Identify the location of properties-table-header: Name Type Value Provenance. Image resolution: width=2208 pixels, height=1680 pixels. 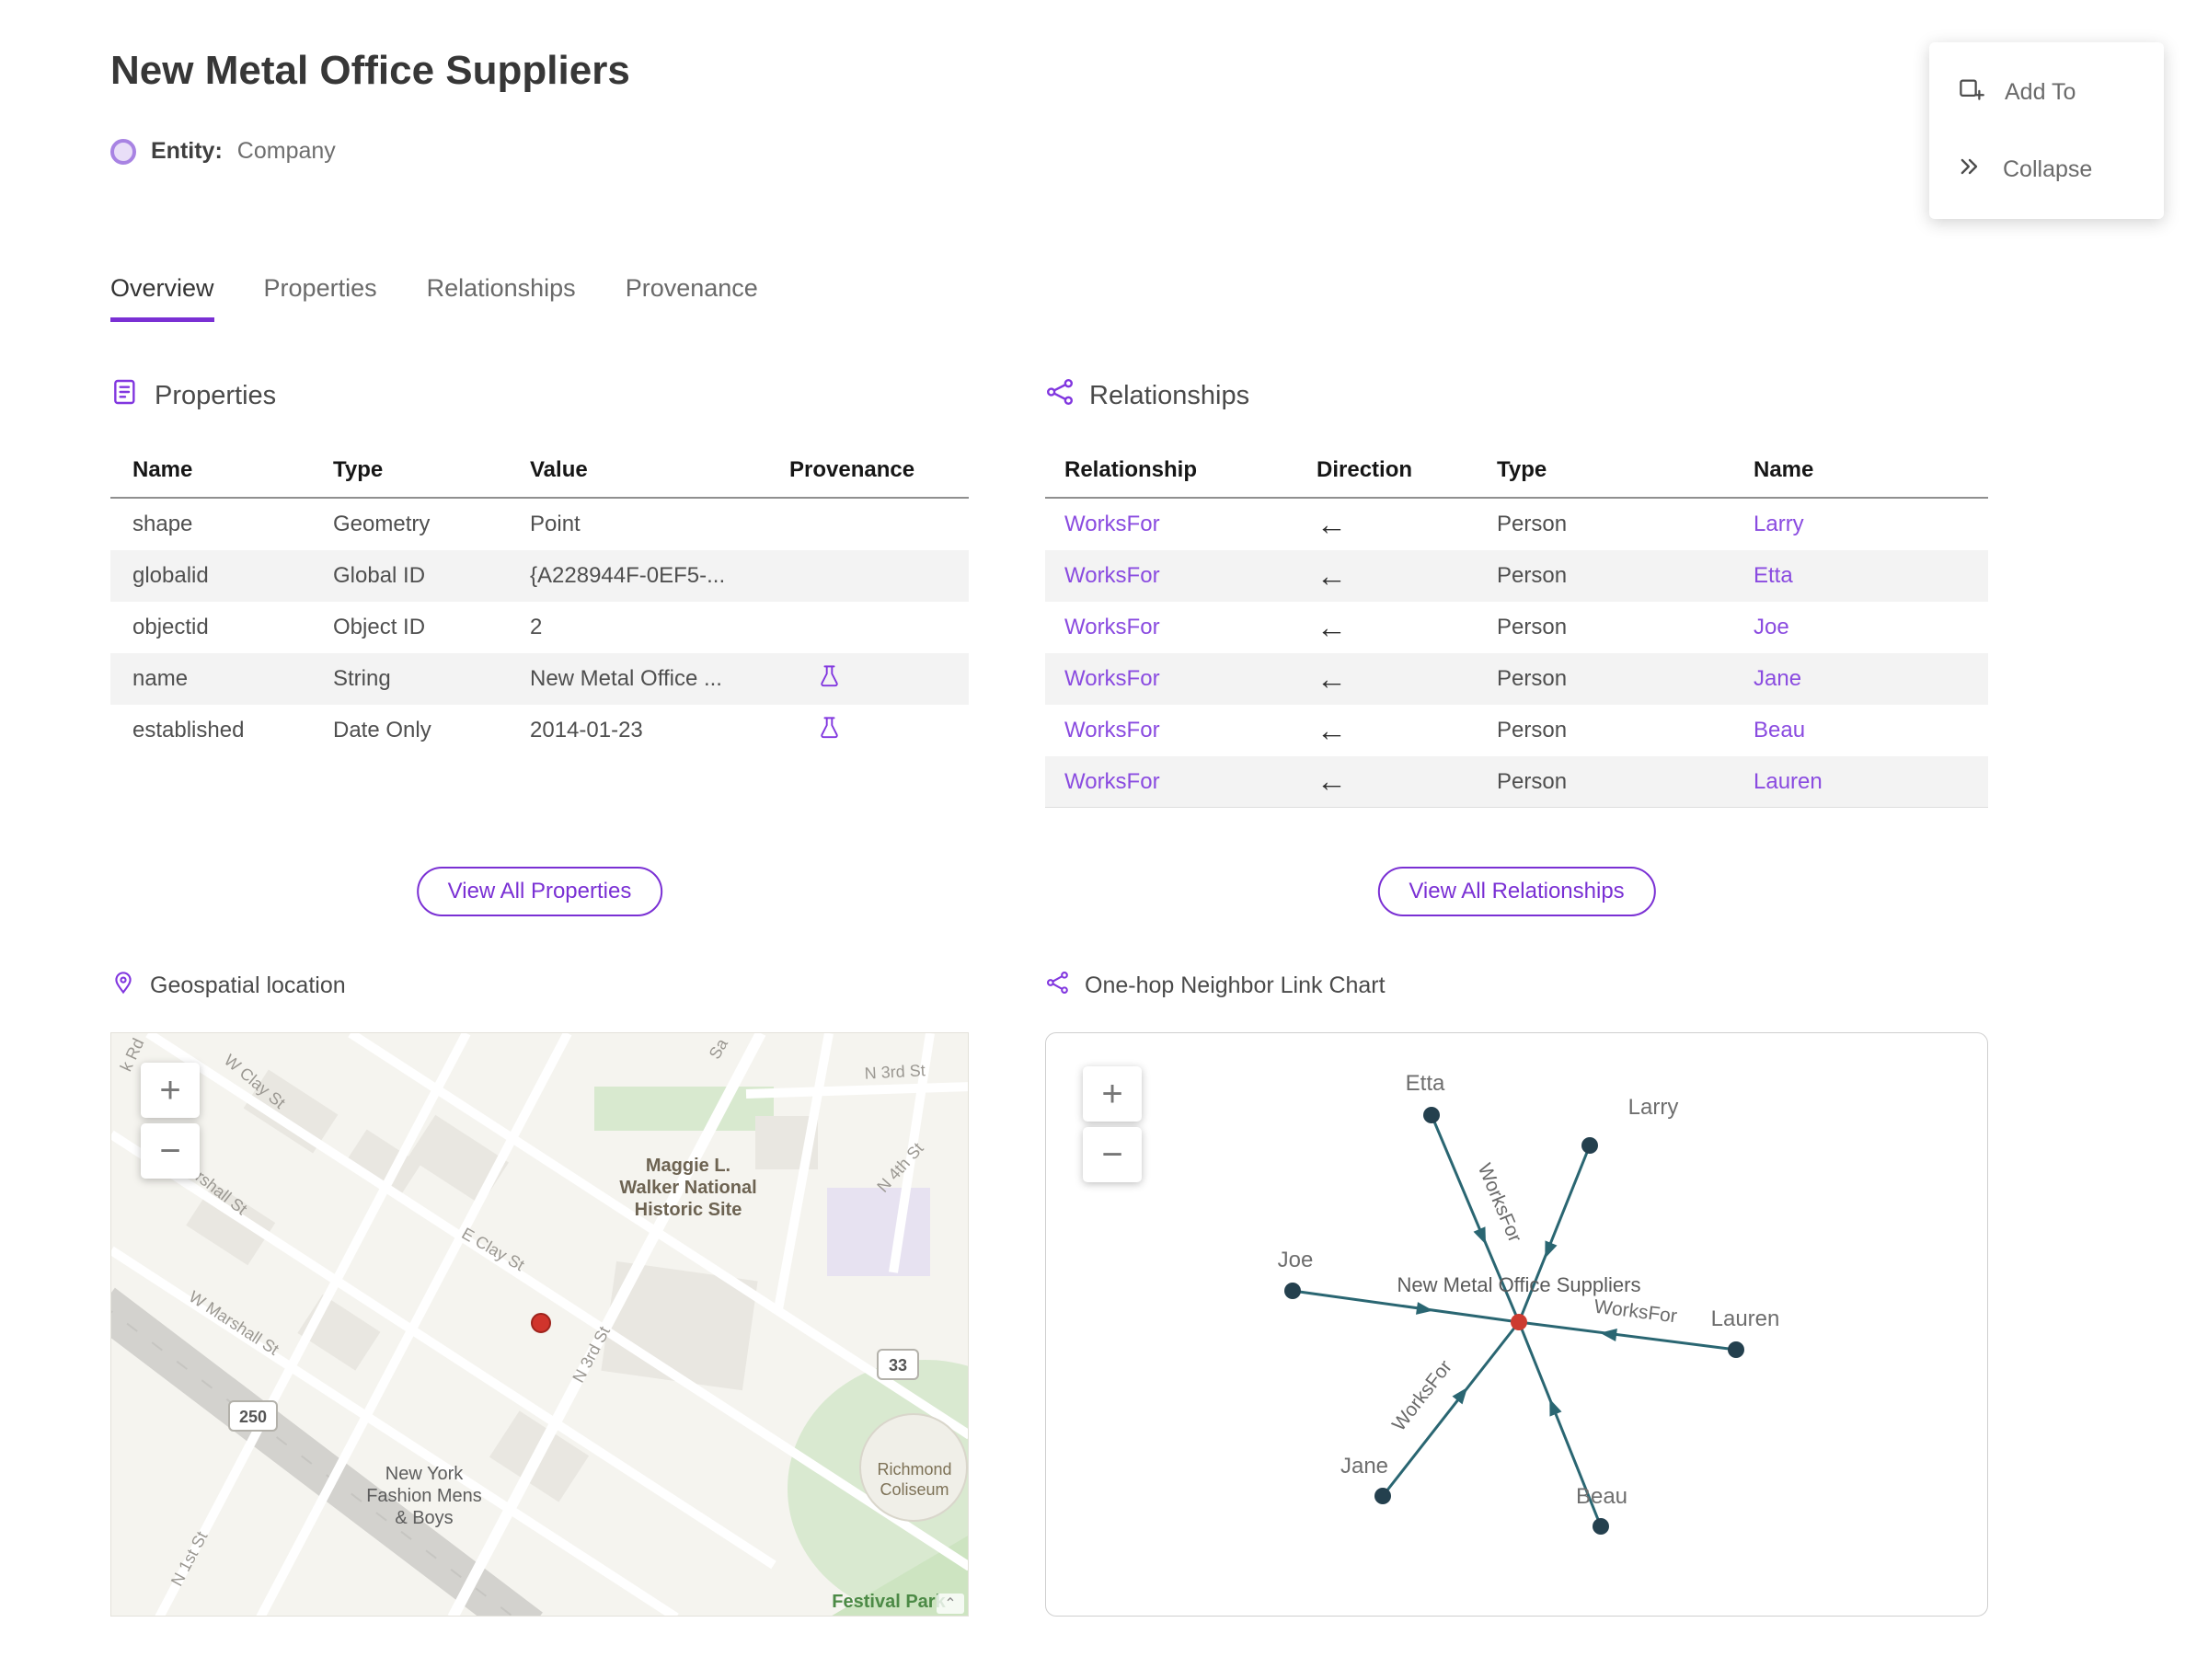
(539, 471).